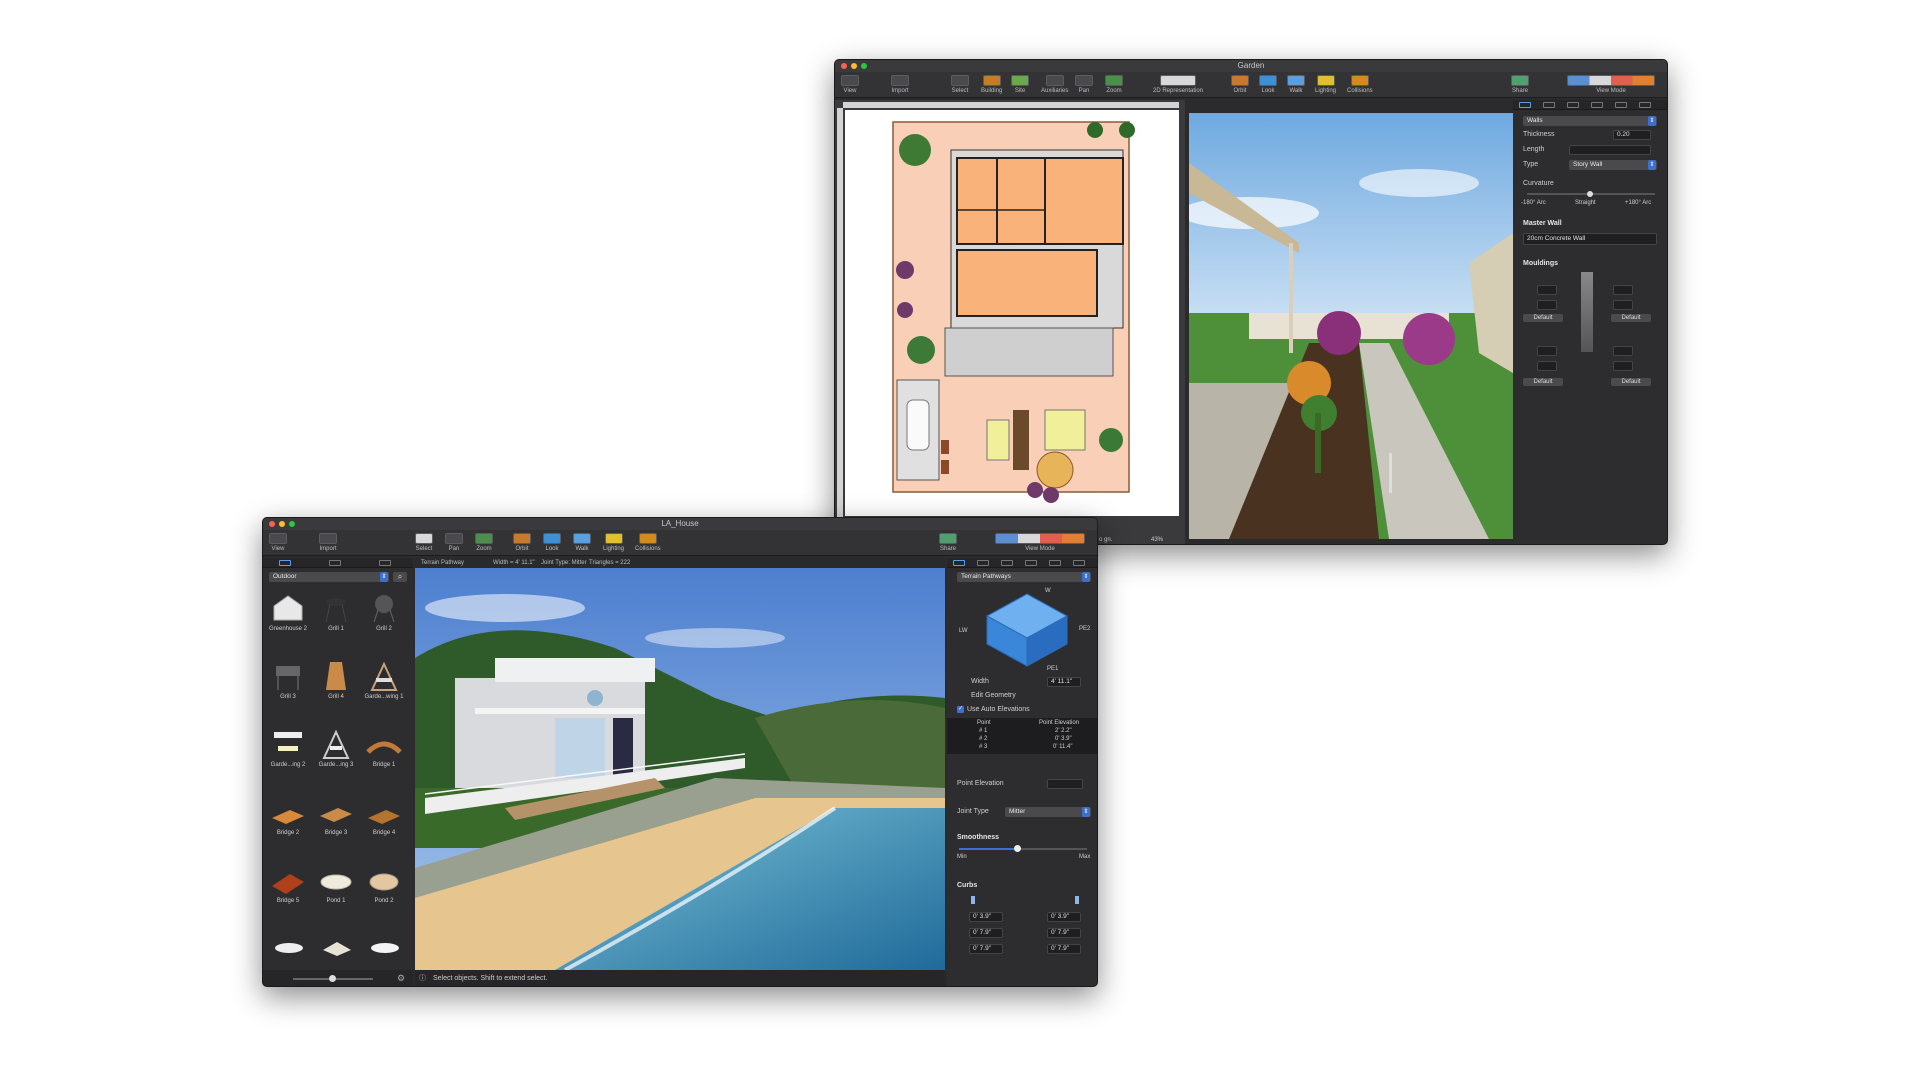 This screenshot has width=1920, height=1080. Describe the element at coordinates (1178, 84) in the screenshot. I see `2d-representation-button: 2D Representation` at that location.